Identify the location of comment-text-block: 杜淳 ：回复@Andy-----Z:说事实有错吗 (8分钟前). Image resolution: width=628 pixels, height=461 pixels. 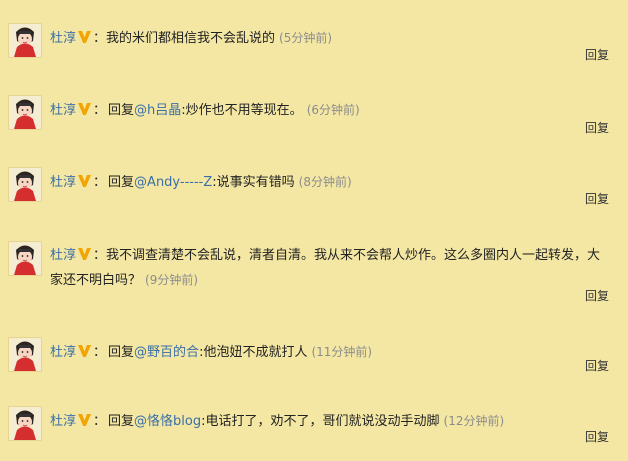
(330, 182).